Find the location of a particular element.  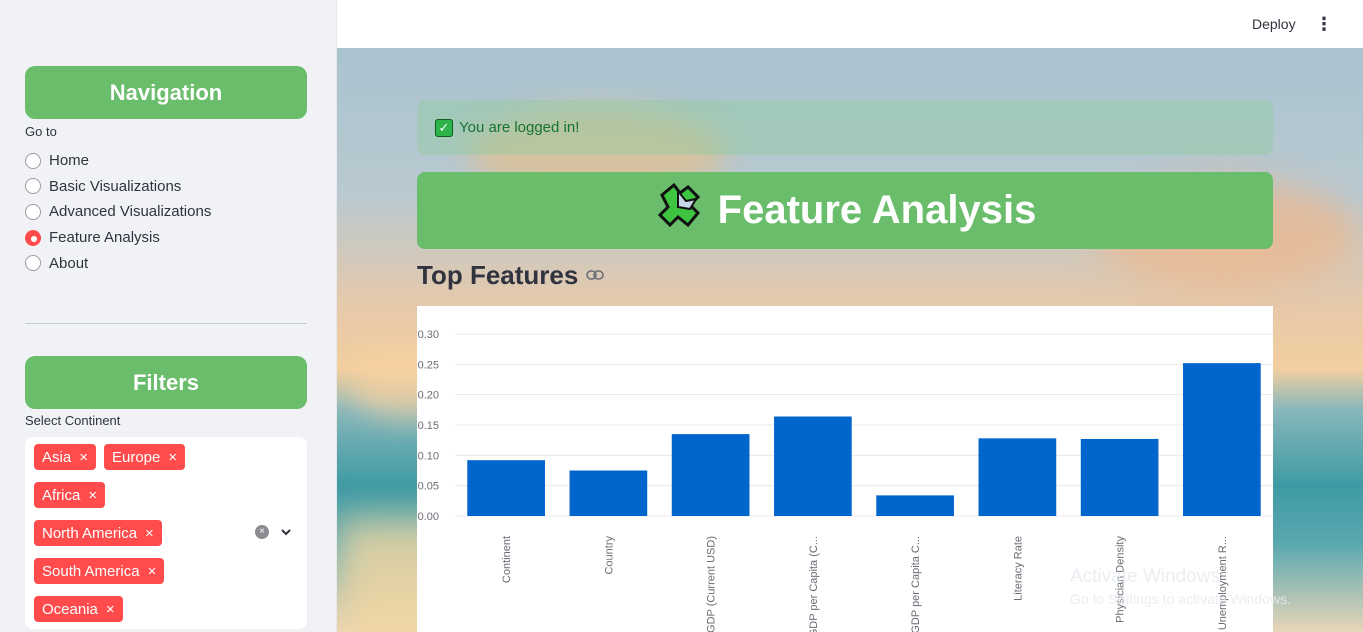

radio-option-feature-analysis: Feature Analysis is located at coordinates (118, 238).